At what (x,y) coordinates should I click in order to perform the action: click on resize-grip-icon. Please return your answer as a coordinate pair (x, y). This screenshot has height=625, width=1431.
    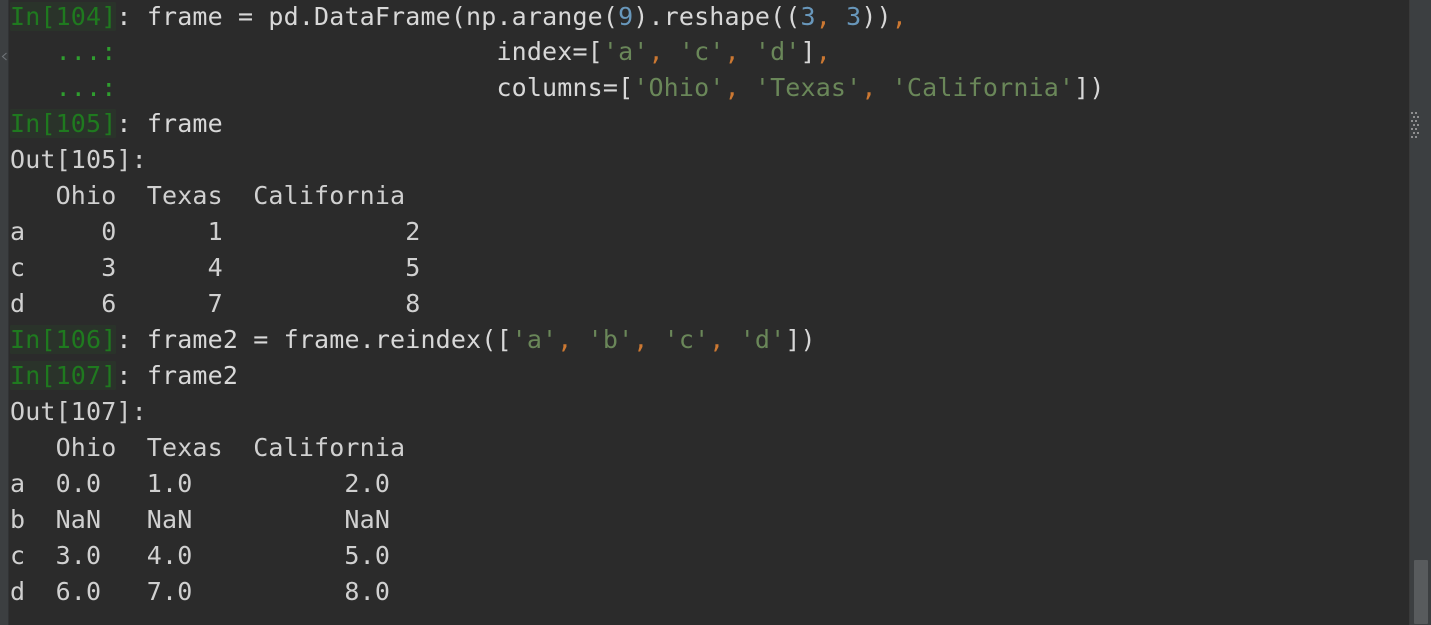
    Looking at the image, I should click on (1415, 127).